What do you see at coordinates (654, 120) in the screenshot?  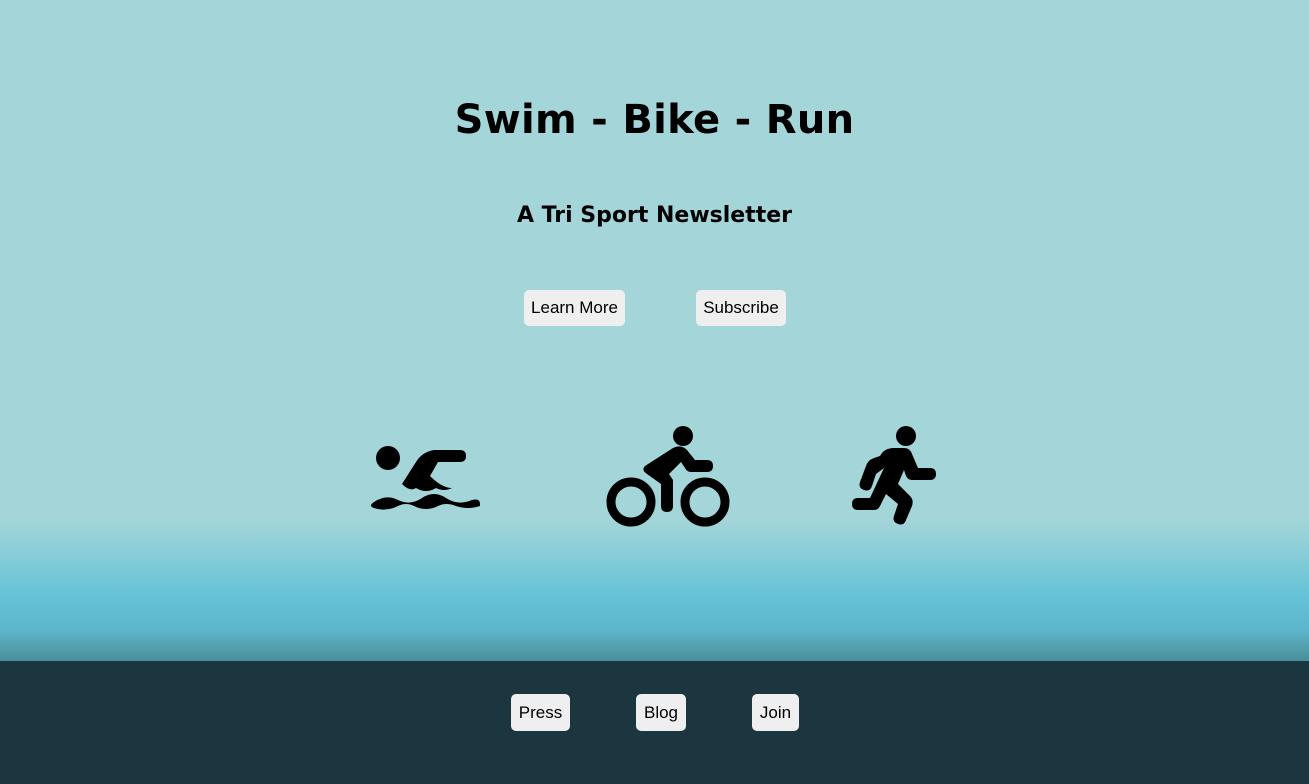 I see `page-title: Swim - Bike - Run` at bounding box center [654, 120].